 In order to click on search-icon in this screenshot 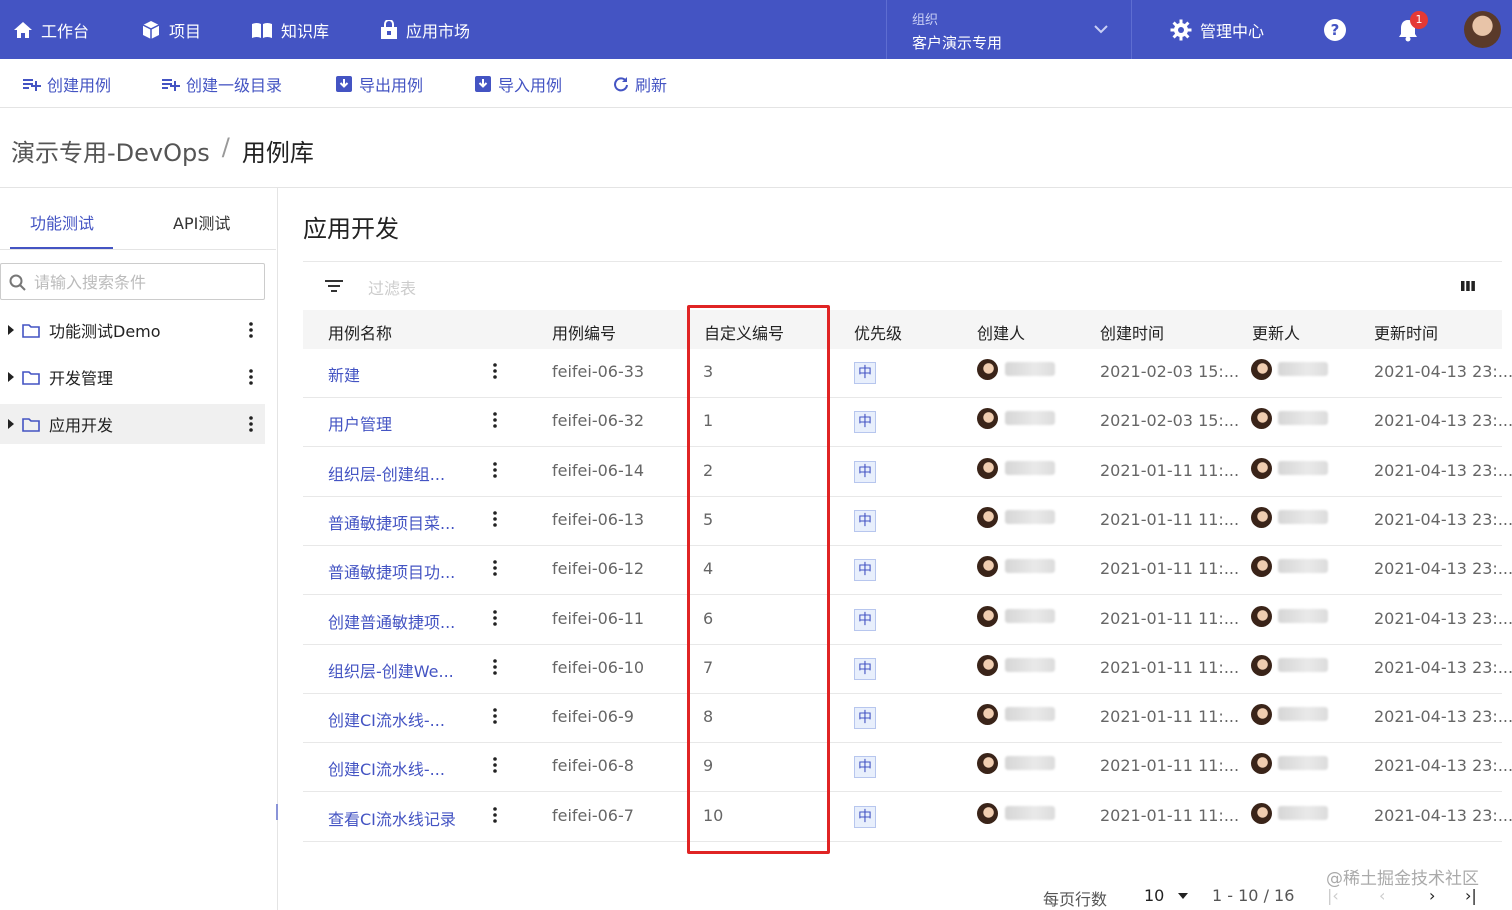, I will do `click(17, 282)`.